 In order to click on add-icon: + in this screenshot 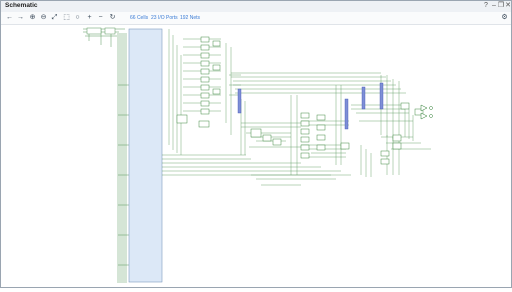, I will do `click(89, 18)`.